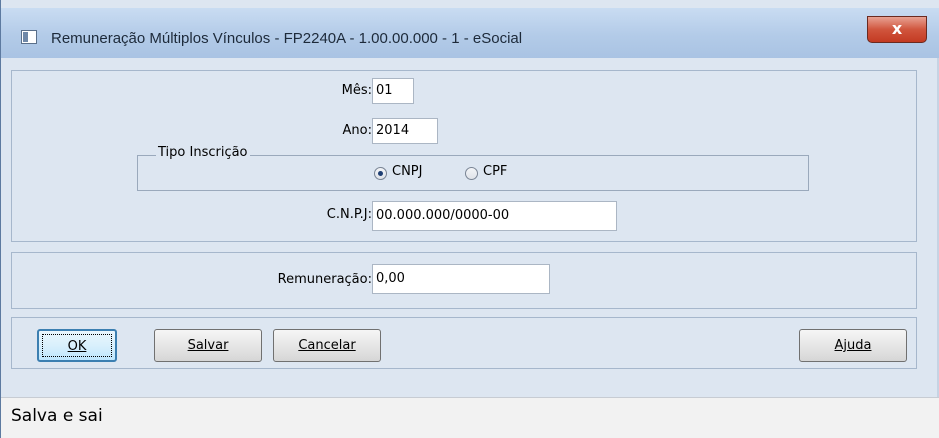 This screenshot has width=939, height=438. I want to click on window-icon, so click(29, 37).